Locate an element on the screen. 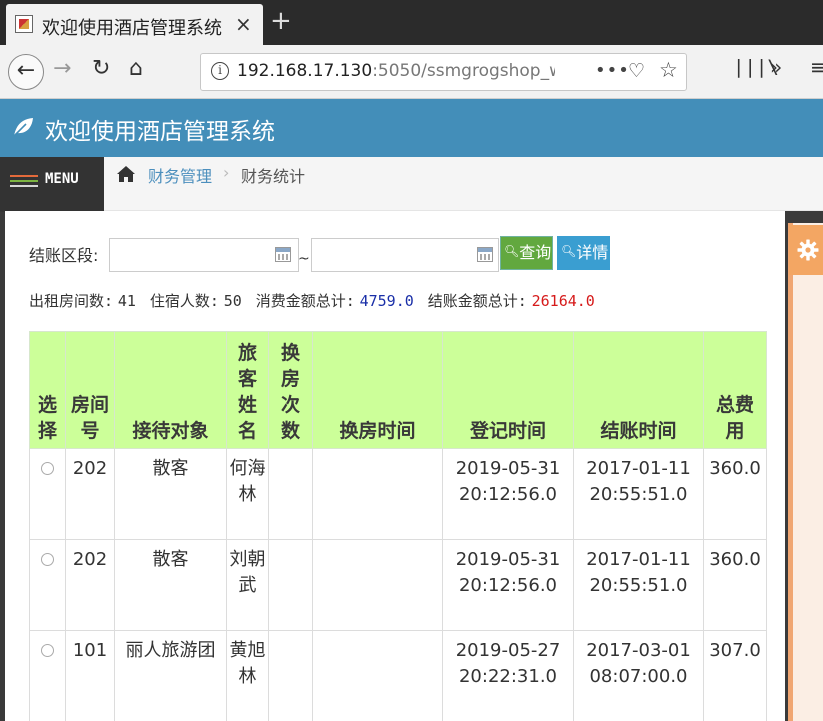  spend-total-label: 消费金额总计: is located at coordinates (305, 301).